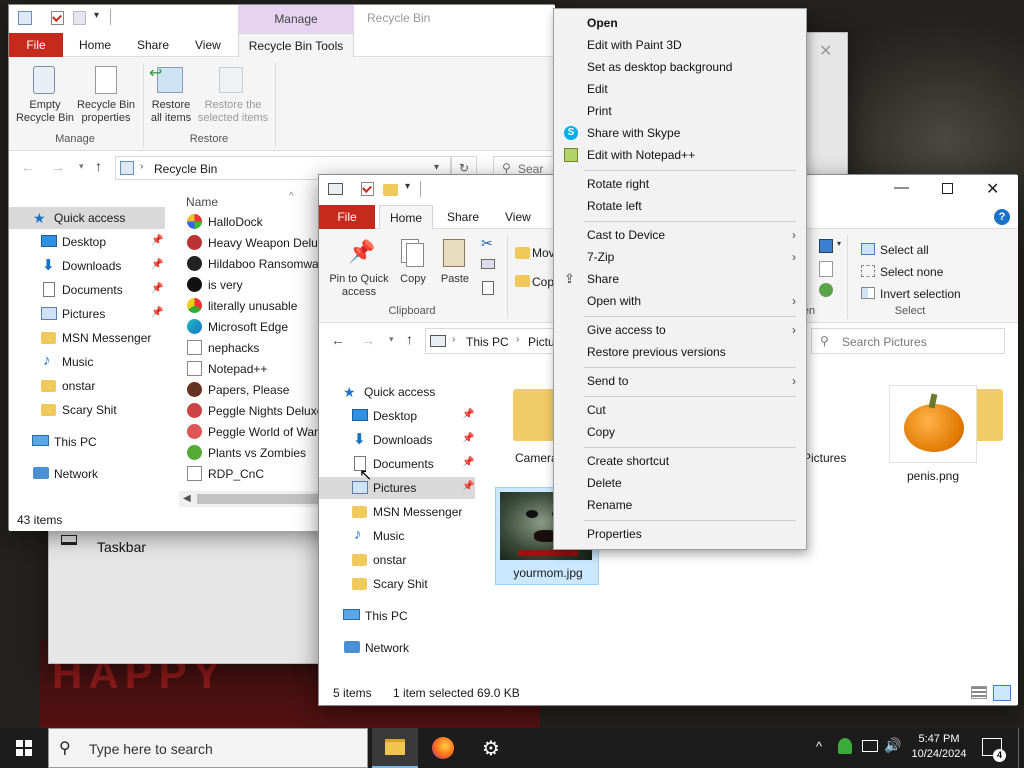  Describe the element at coordinates (255, 242) in the screenshot. I see `list-item: Heavy Weapon Delux` at that location.